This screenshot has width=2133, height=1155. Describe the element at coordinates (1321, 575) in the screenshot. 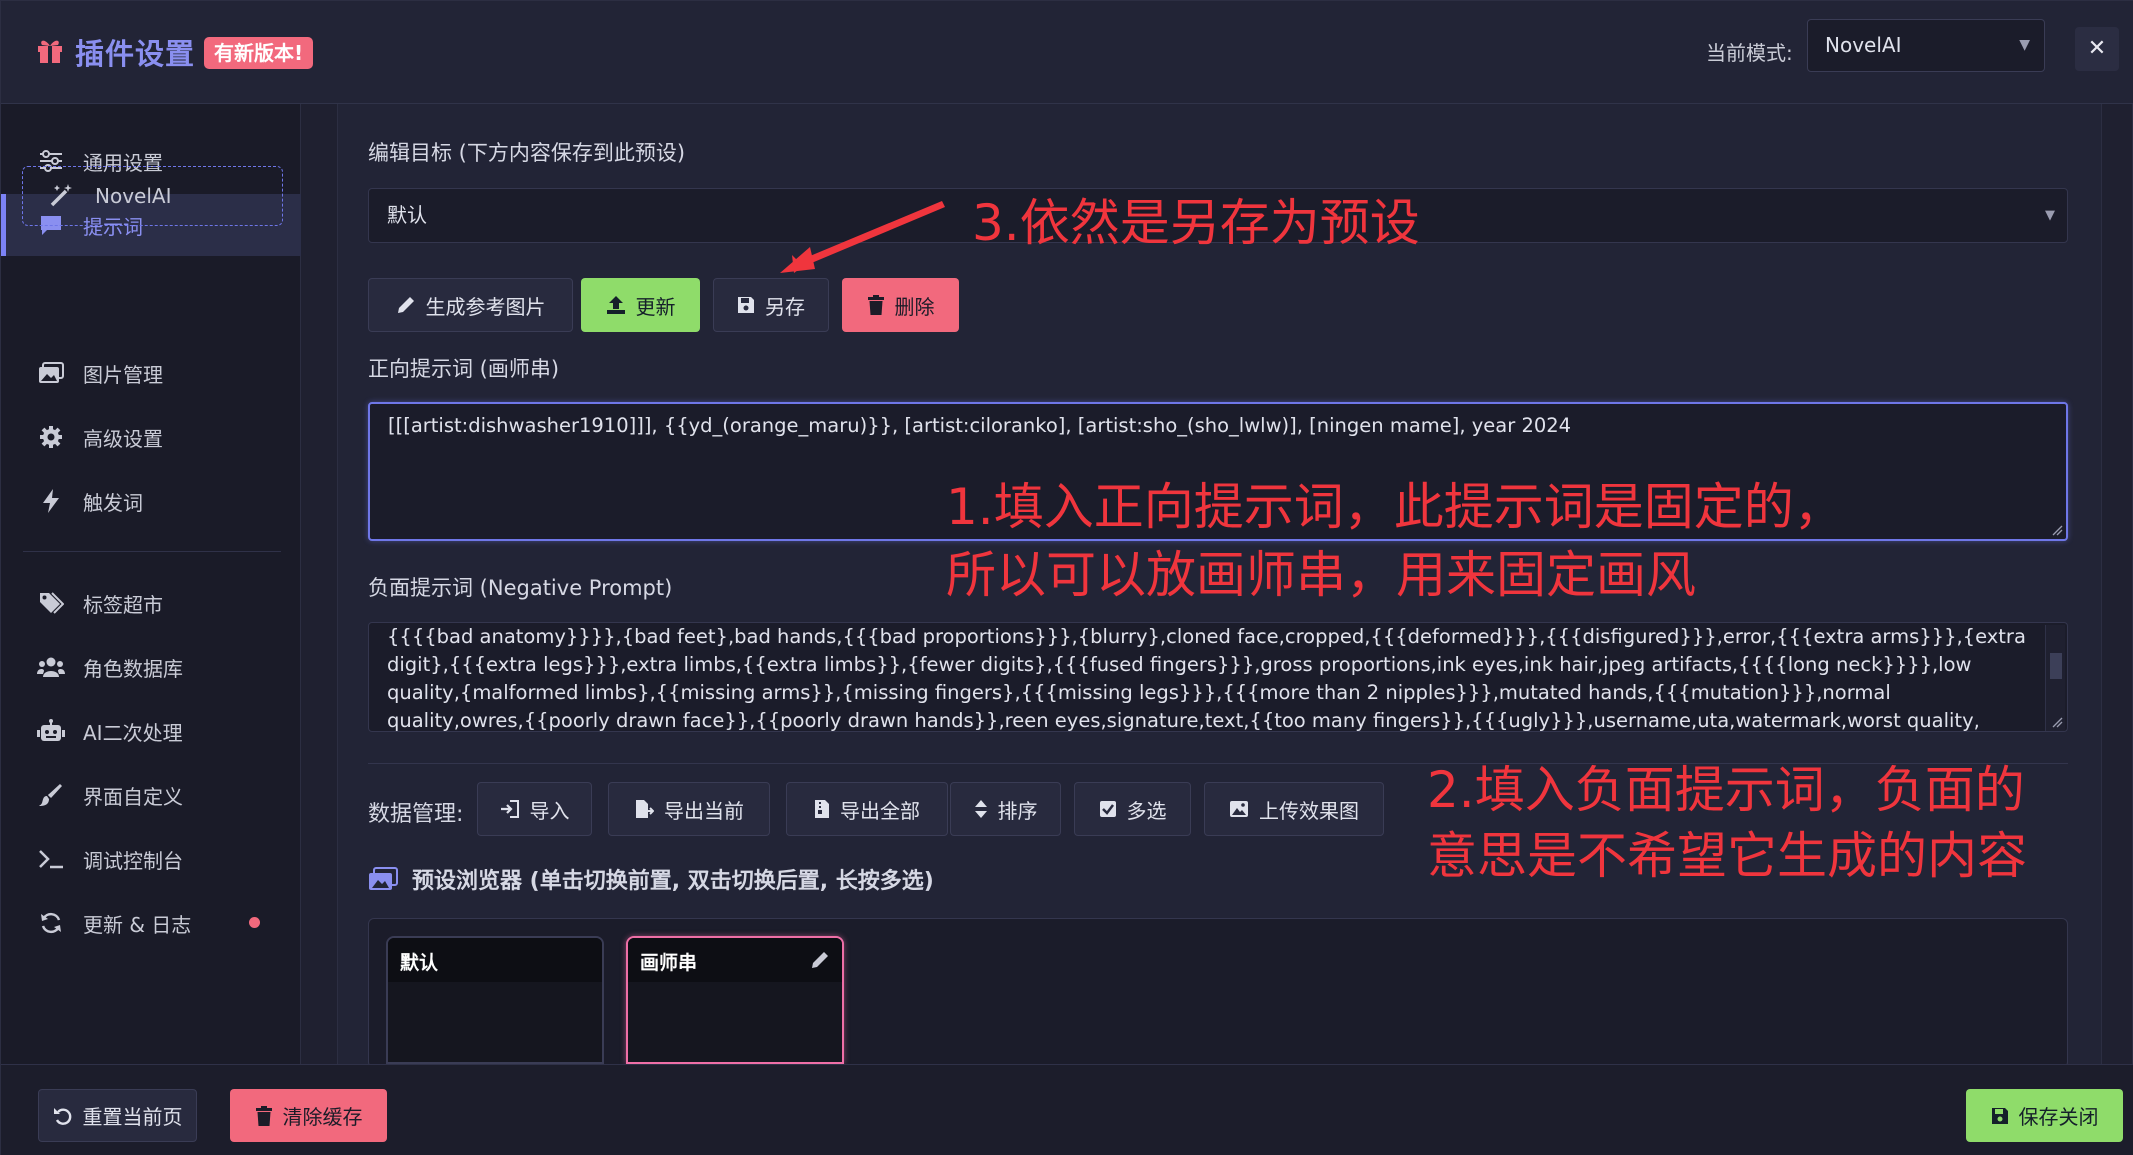

I see `annotation-positive-line2: 所以可以放画师串，用来固定画风` at that location.